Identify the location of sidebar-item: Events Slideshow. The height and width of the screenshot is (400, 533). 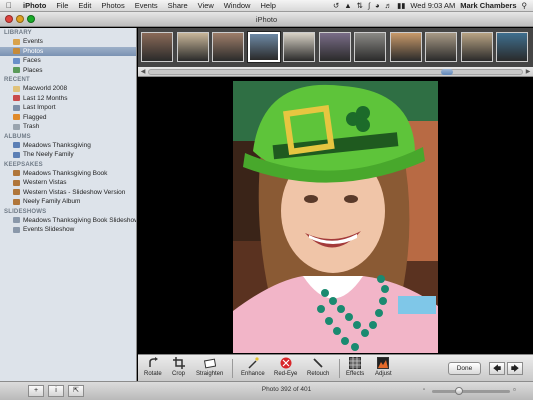
(68, 230).